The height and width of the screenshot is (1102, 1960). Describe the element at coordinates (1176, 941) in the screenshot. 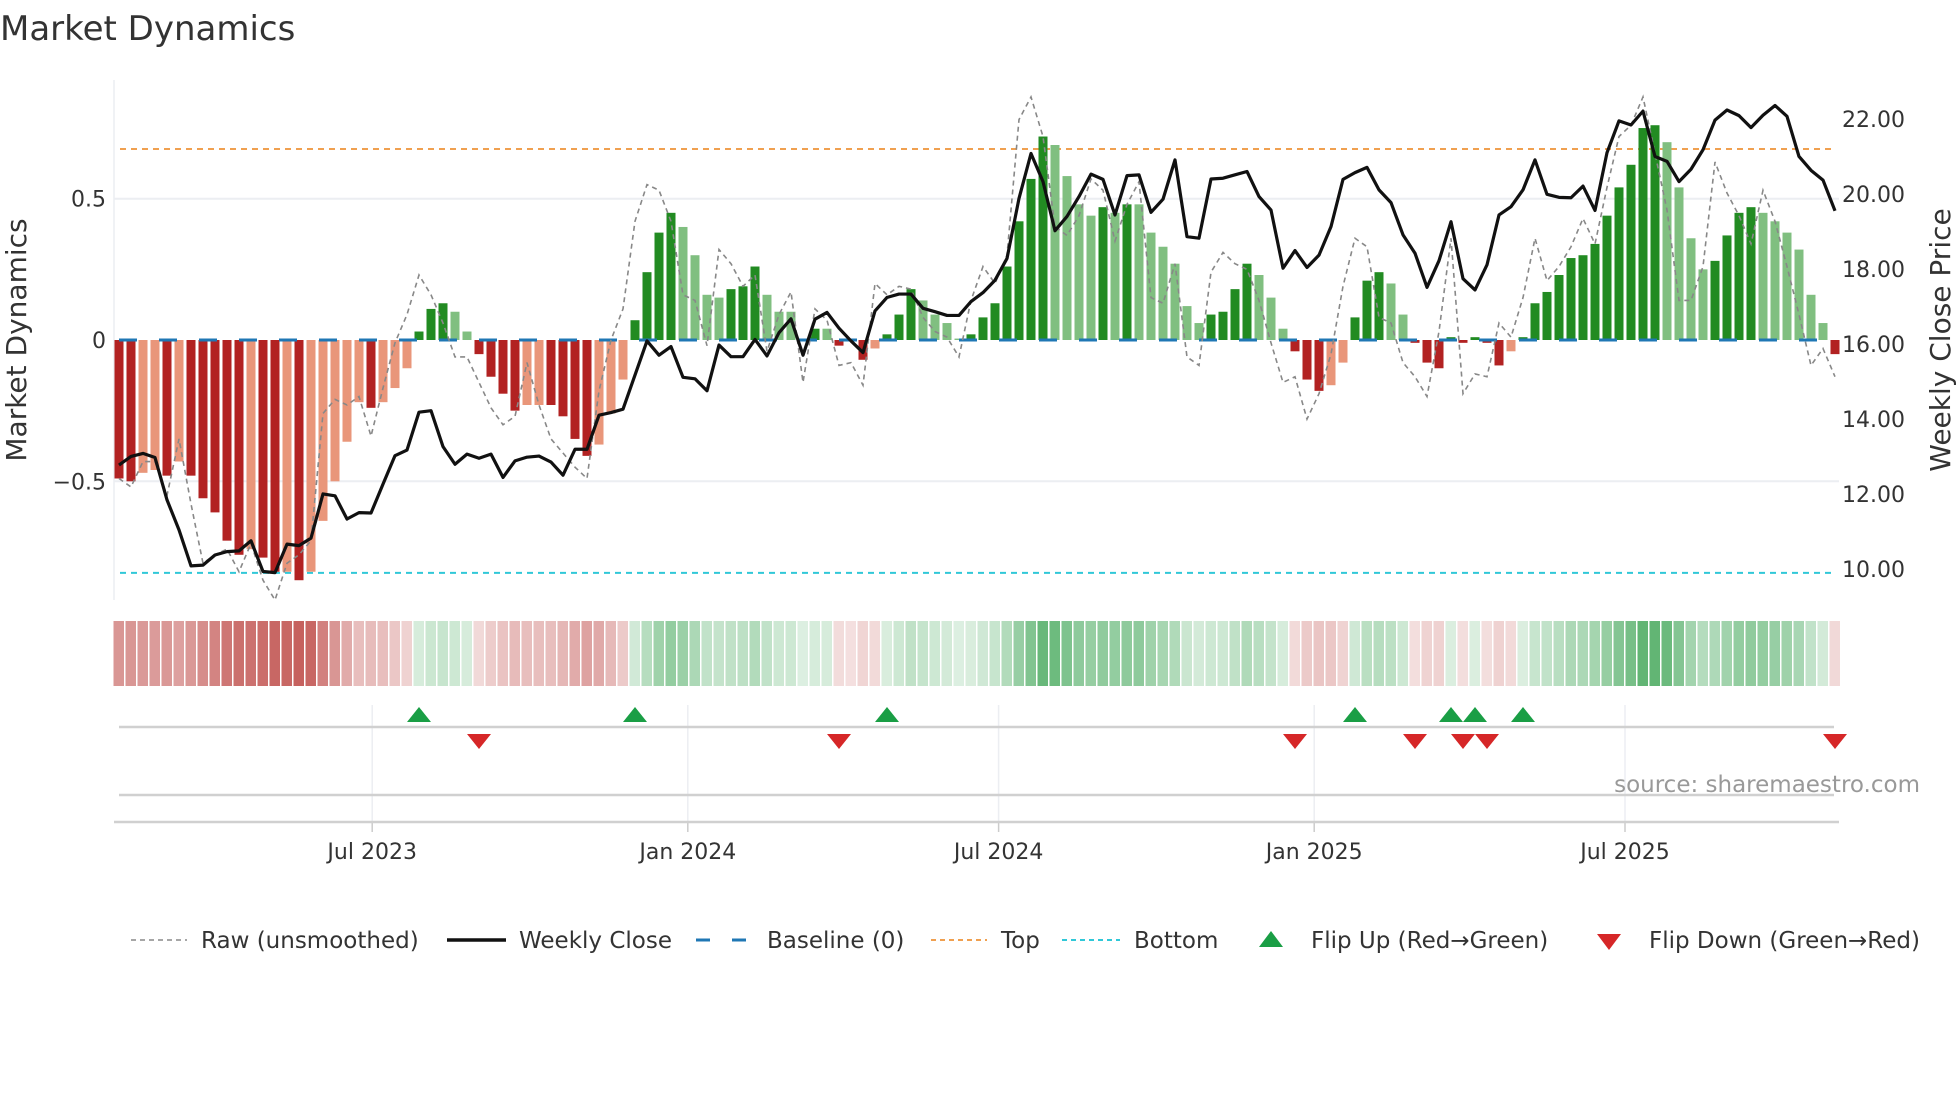

I see `legend-label-bottom: Bottom` at that location.